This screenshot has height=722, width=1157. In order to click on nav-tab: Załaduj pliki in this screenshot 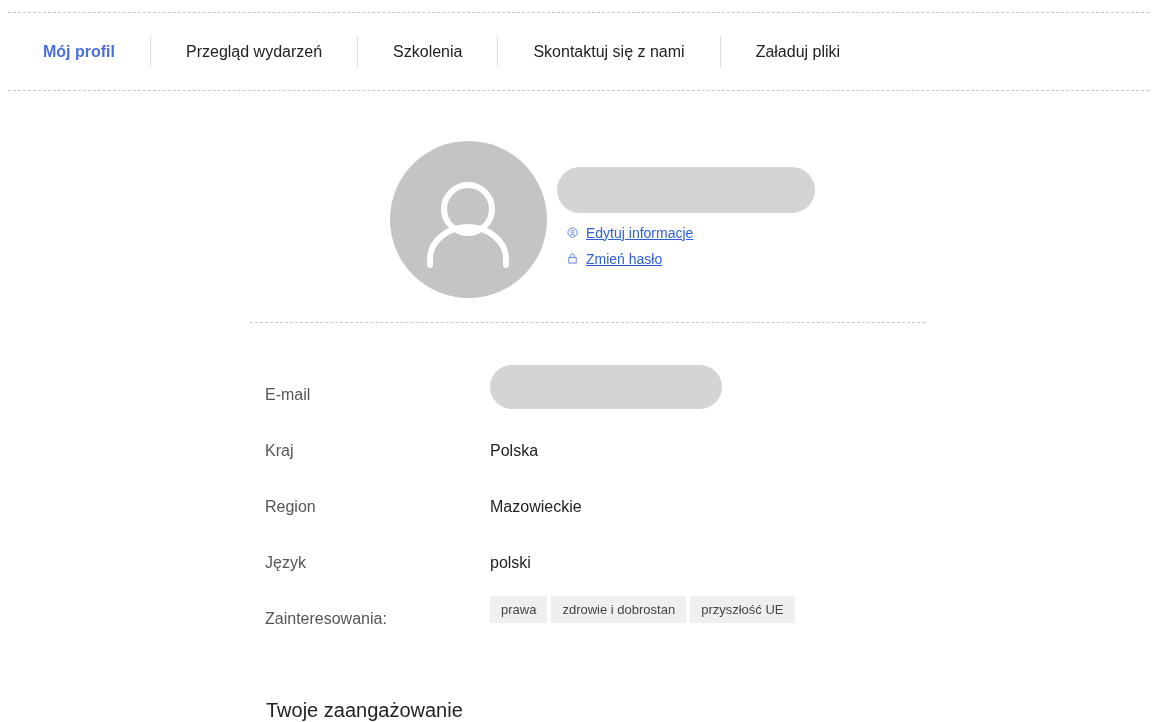, I will do `click(797, 51)`.